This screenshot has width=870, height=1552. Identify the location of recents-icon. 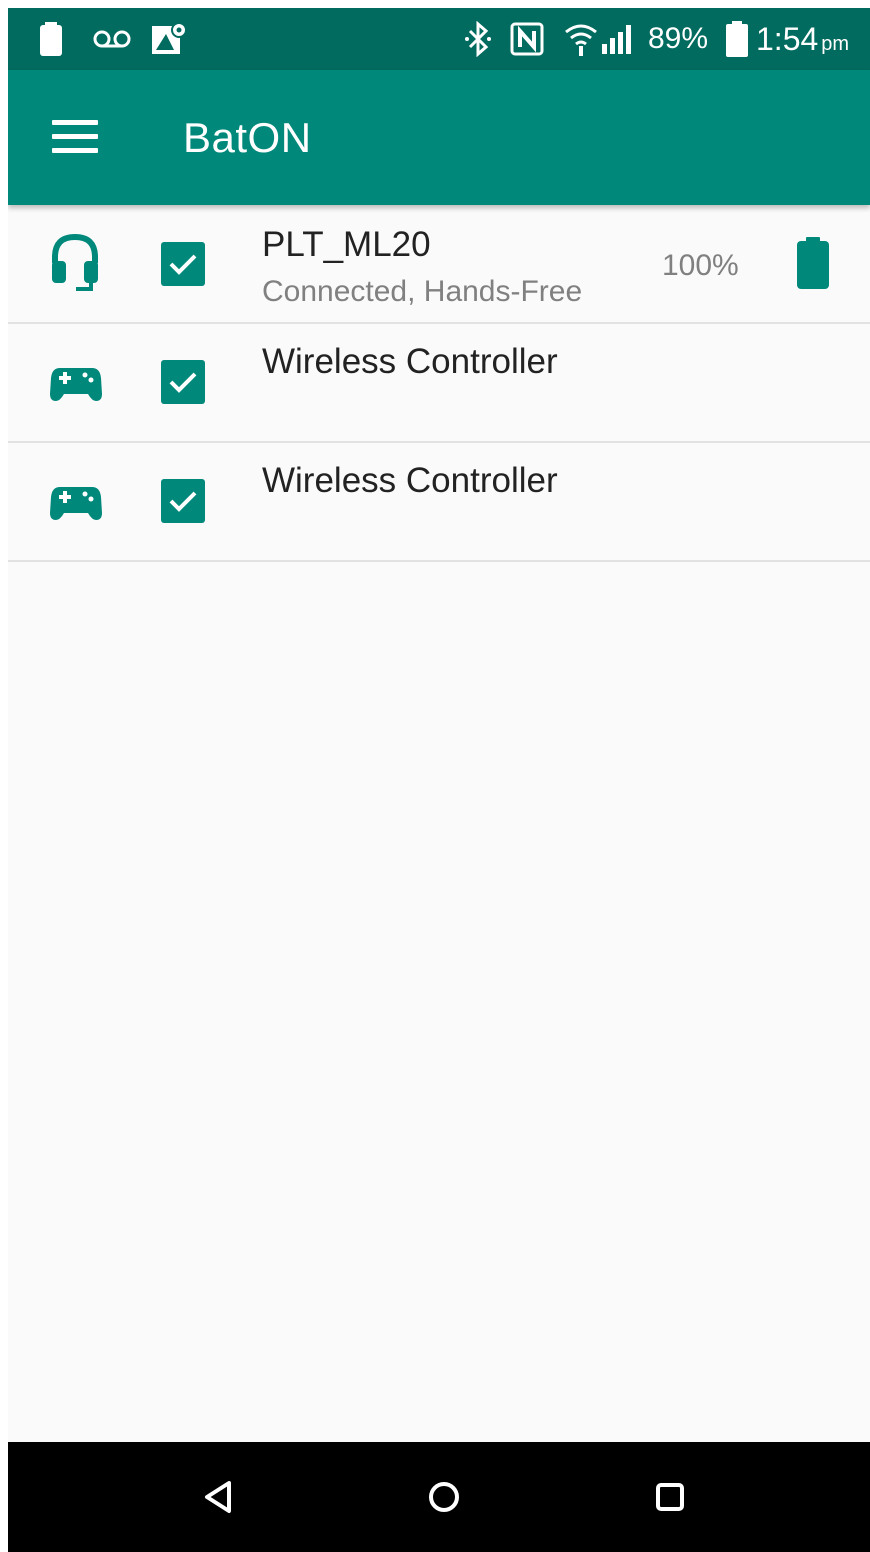
(670, 1497).